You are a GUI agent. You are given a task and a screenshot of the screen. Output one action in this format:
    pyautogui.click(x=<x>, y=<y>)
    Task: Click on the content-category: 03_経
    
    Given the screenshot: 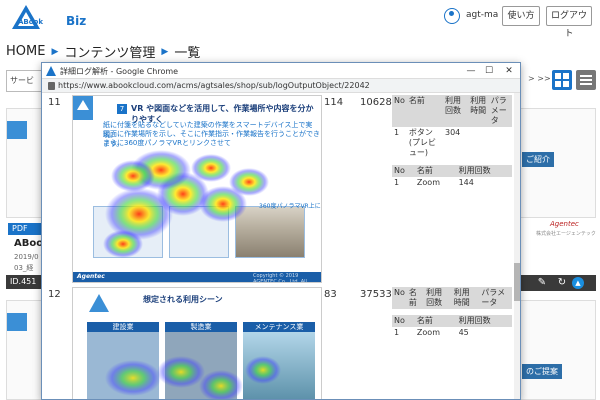 What is the action you would take?
    pyautogui.click(x=24, y=268)
    